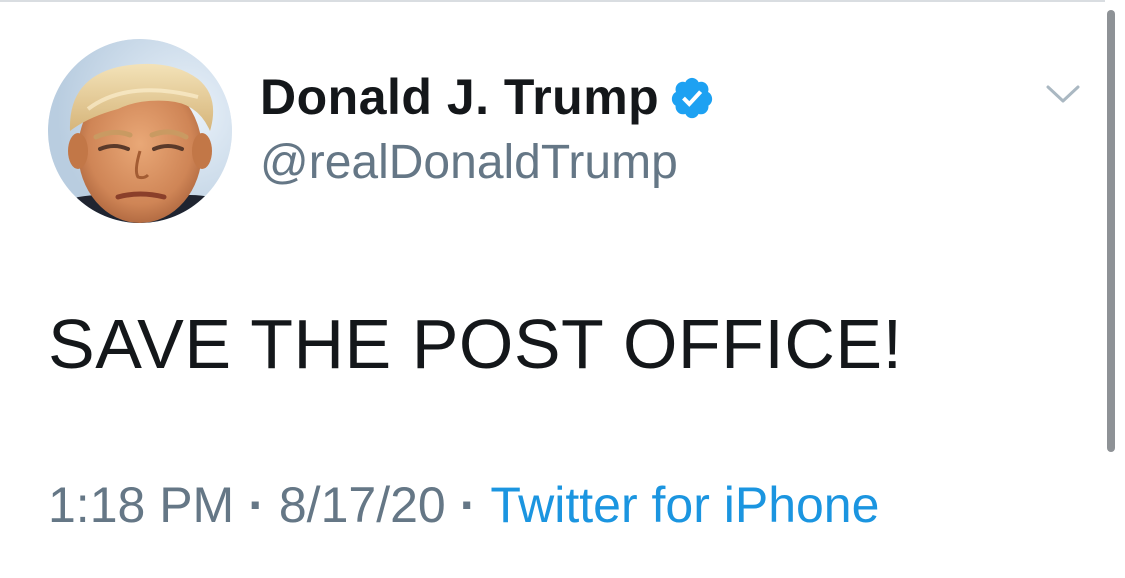 The width and height of the screenshot is (1125, 578). Describe the element at coordinates (475, 344) in the screenshot. I see `tweet-text: SAVE THE POST OFFICE!` at that location.